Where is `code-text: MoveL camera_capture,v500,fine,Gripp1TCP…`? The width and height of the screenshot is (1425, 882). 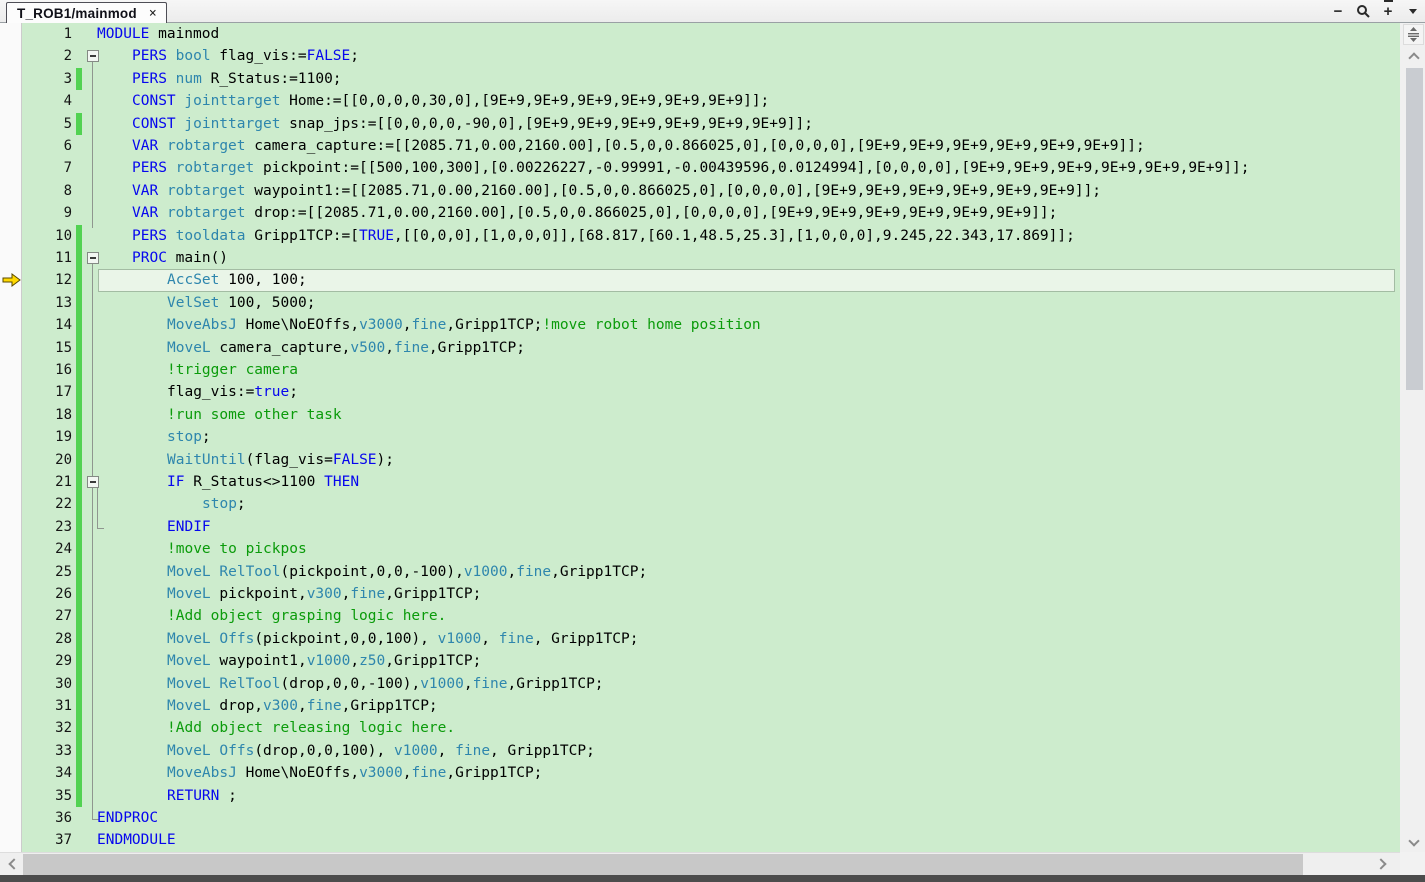
code-text: MoveL camera_capture,v500,fine,Gripp1TCP… is located at coordinates (711, 348).